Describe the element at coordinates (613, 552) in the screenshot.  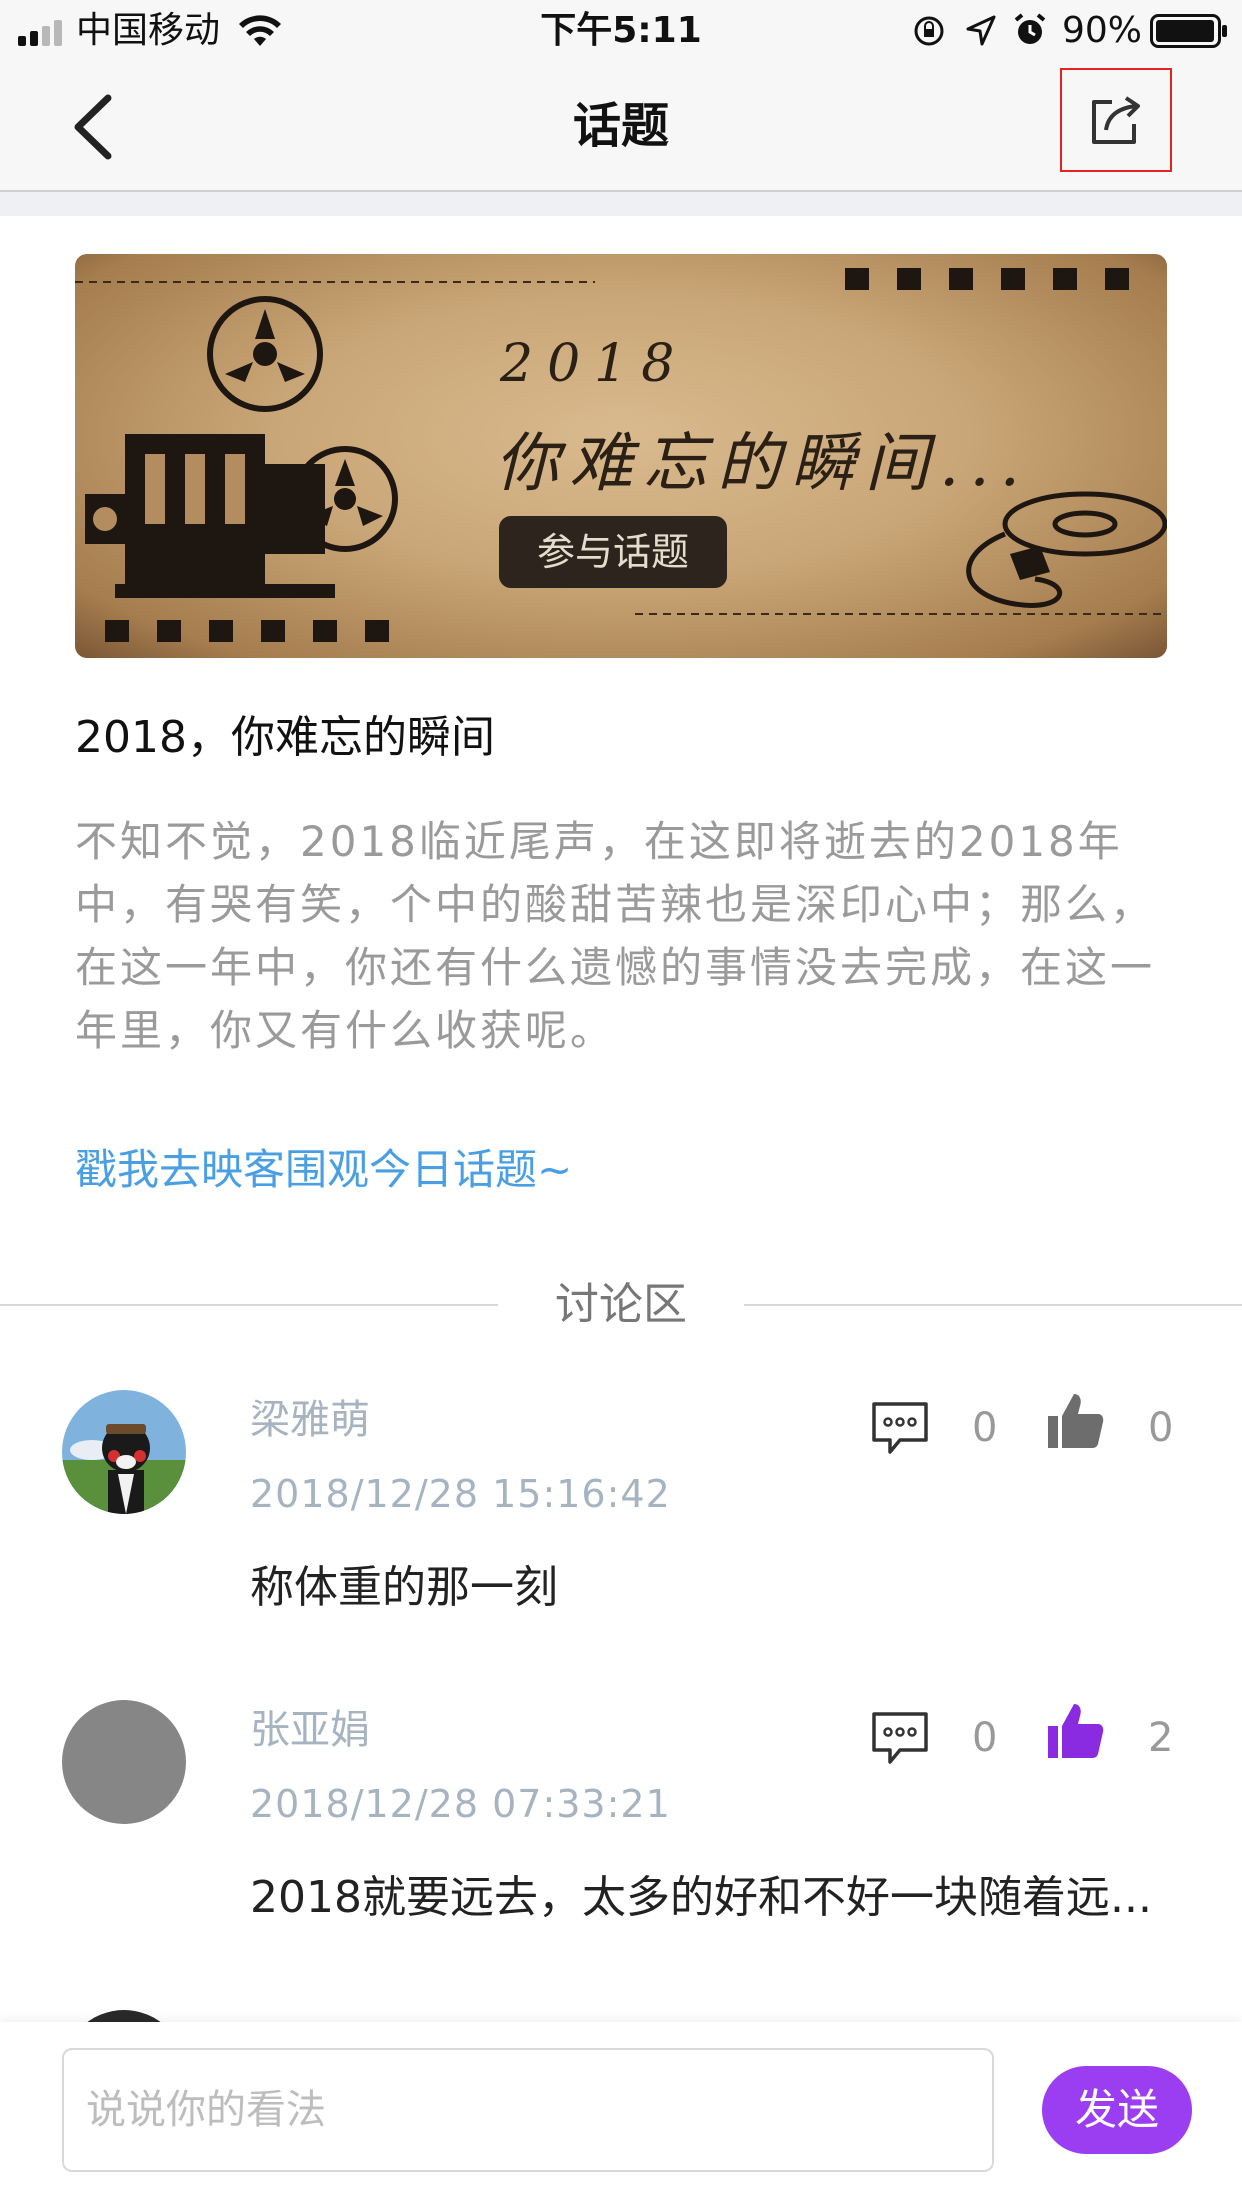
I see `join-topic-button: 参与话题` at that location.